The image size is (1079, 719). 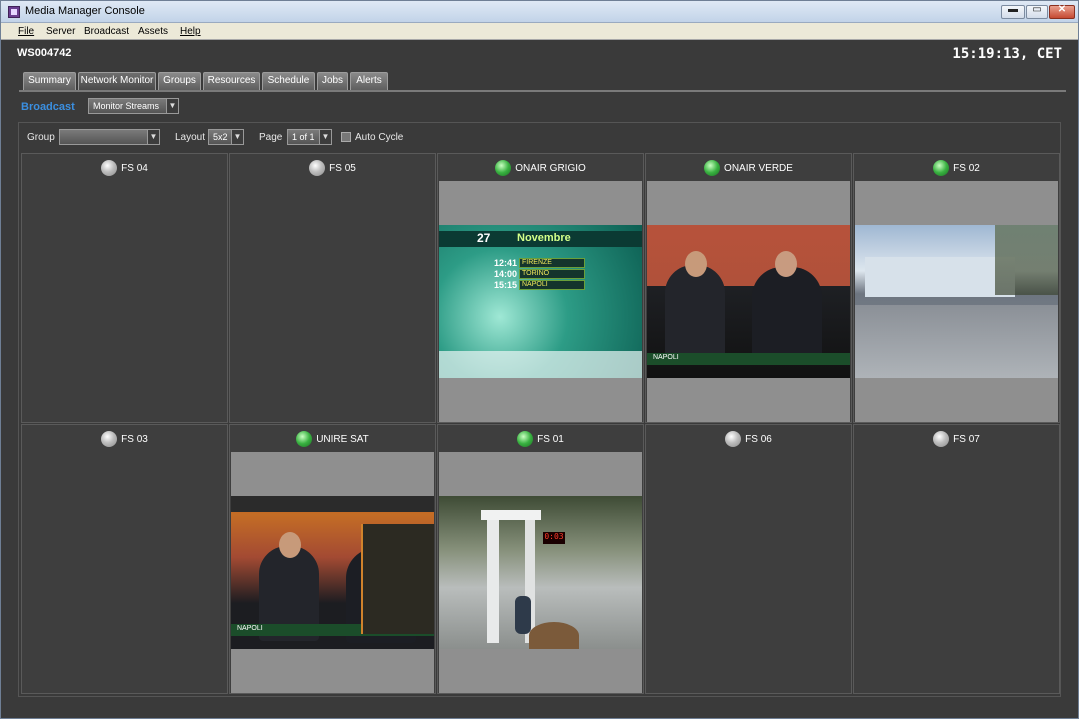 I want to click on maximize-icon: ▭, so click(x=1037, y=9).